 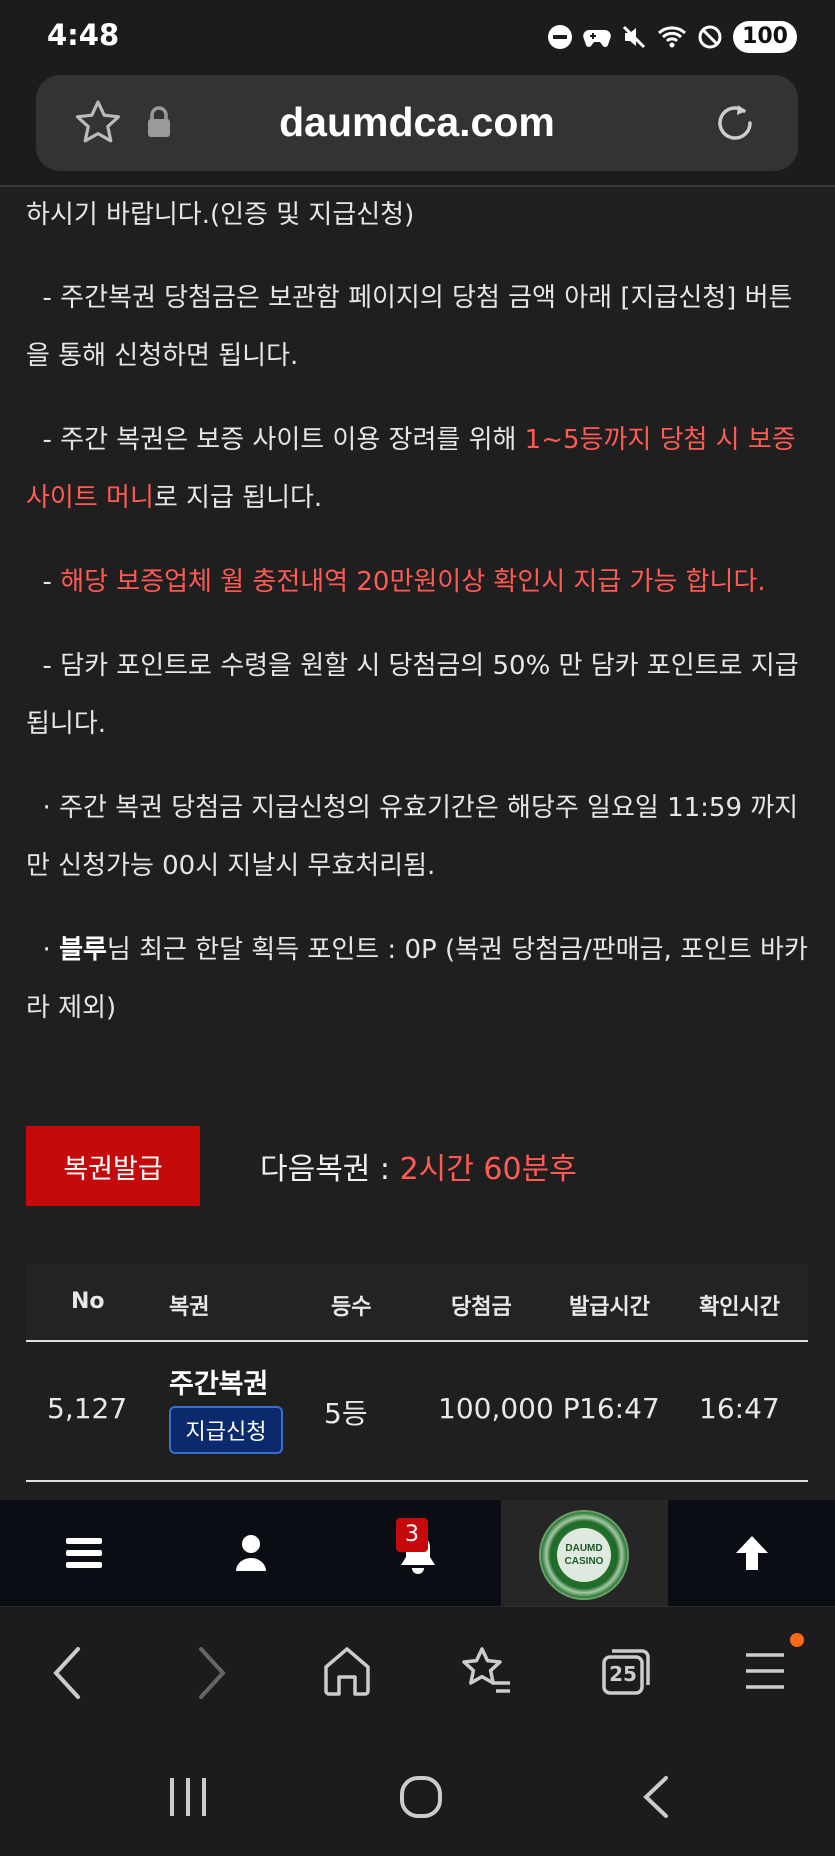 What do you see at coordinates (486, 1671) in the screenshot?
I see `bookmarks-icon` at bounding box center [486, 1671].